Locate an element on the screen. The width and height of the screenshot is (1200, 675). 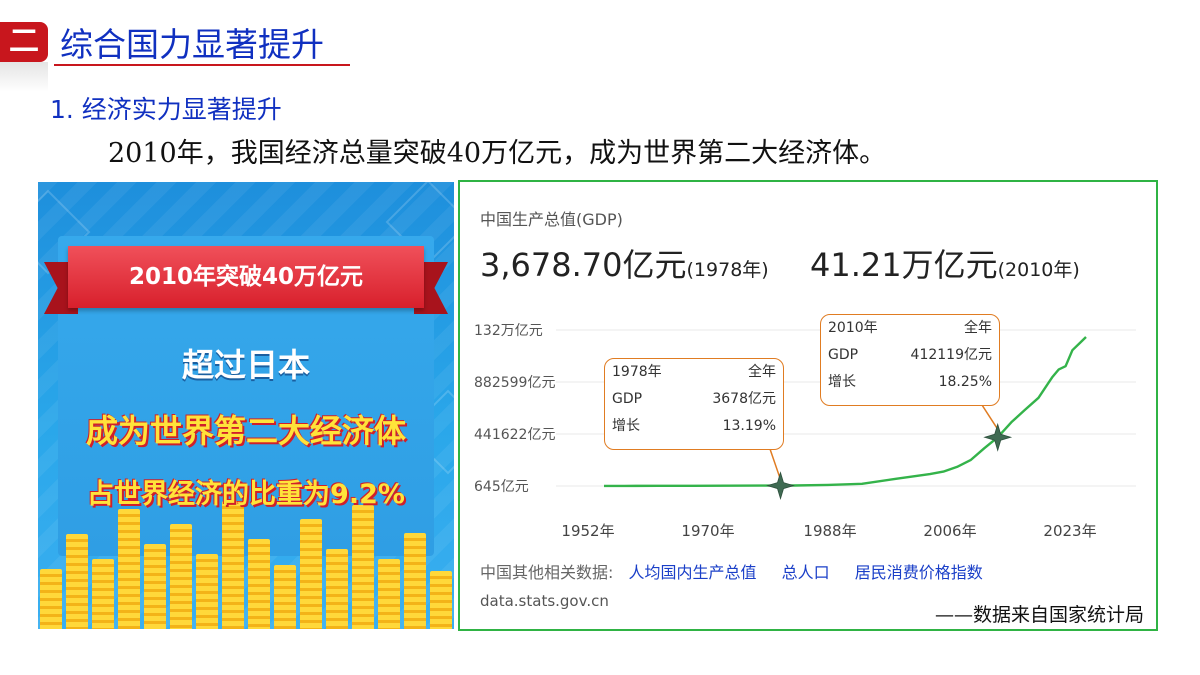
tip-1978-period: 全年 is located at coordinates (762, 372).